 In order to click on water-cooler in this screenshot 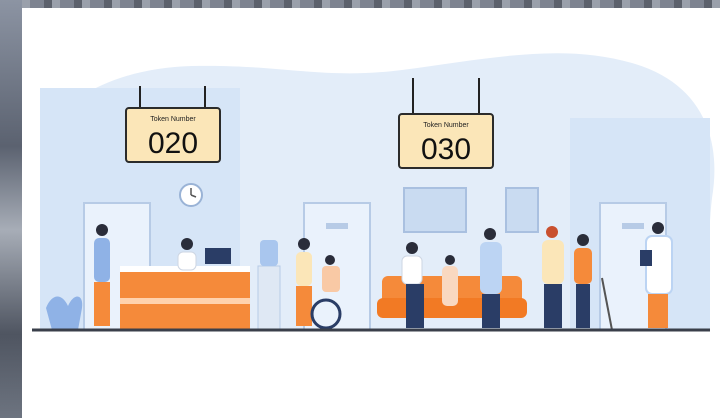, I will do `click(269, 298)`.